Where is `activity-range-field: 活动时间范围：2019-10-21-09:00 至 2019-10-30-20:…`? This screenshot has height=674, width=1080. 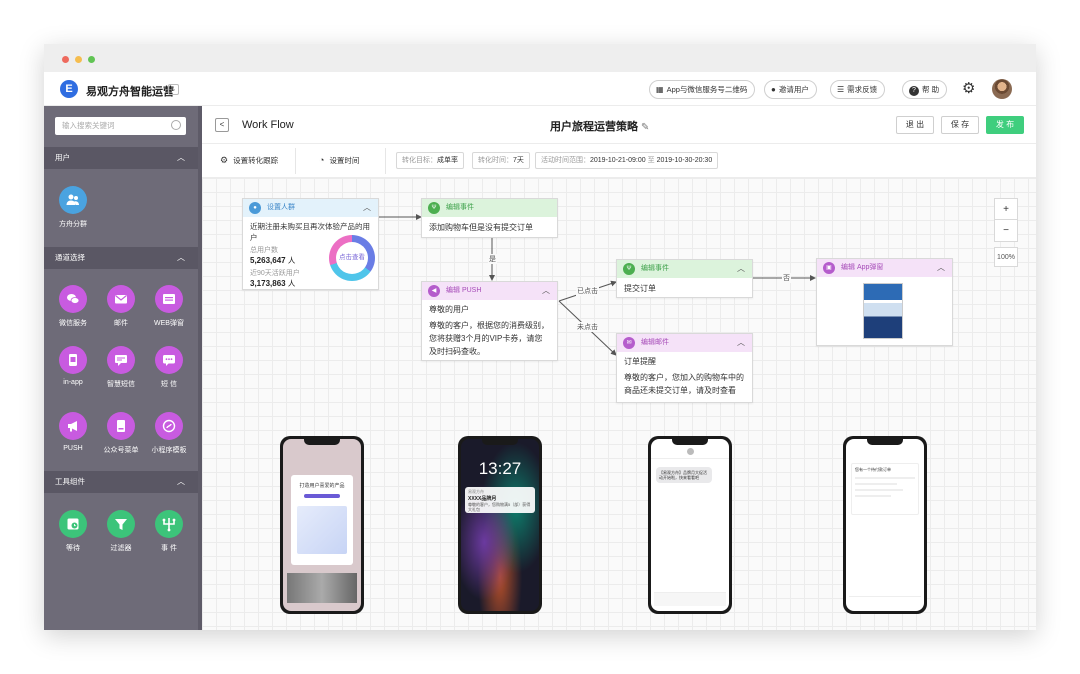 activity-range-field: 活动时间范围：2019-10-21-09:00 至 2019-10-30-20:… is located at coordinates (627, 160).